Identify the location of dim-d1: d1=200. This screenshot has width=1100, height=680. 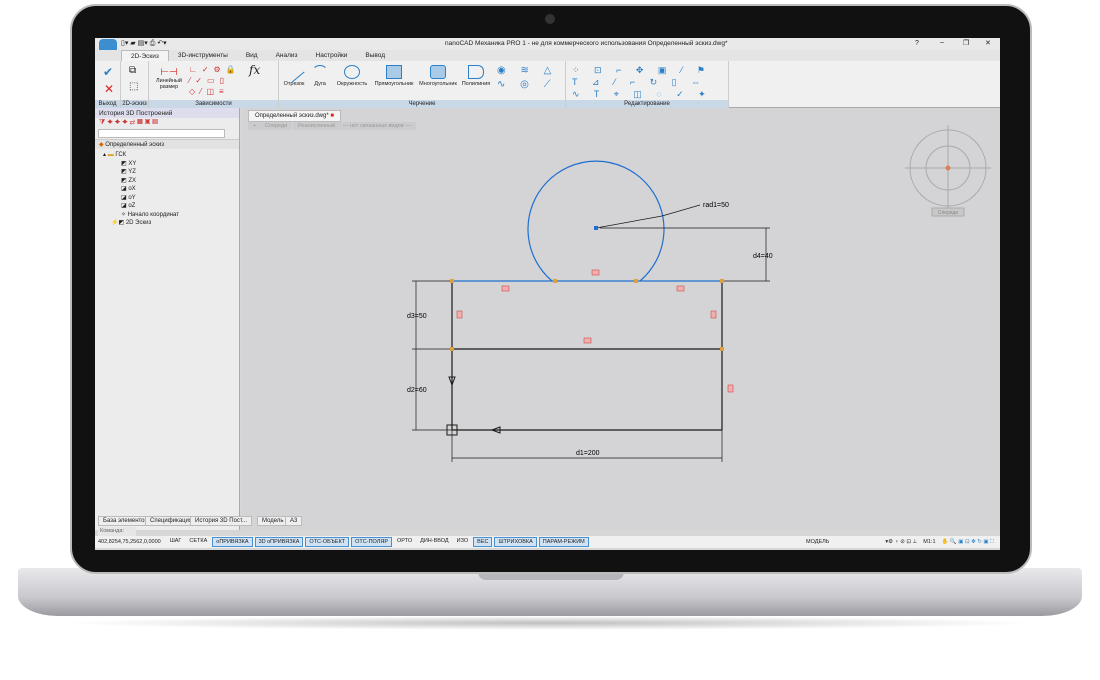
(588, 453).